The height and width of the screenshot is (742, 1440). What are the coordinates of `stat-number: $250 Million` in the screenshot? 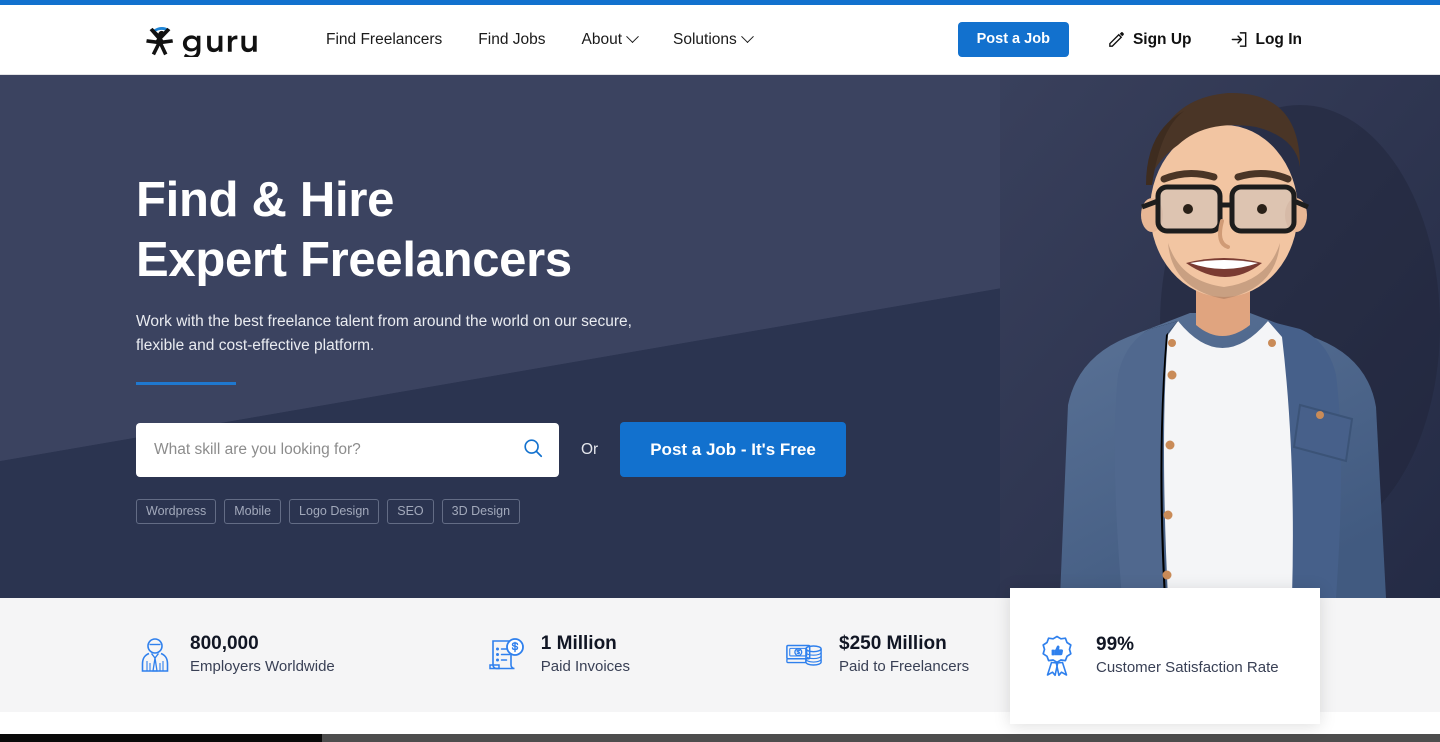 It's located at (893, 643).